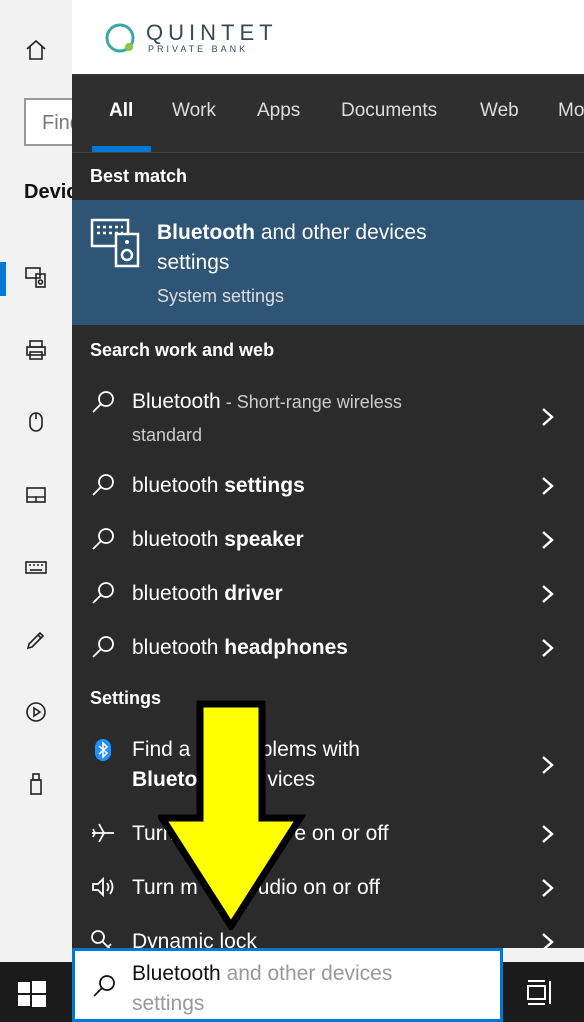 The image size is (584, 1022). I want to click on suggestion-text: bluetooth speaker, so click(218, 540).